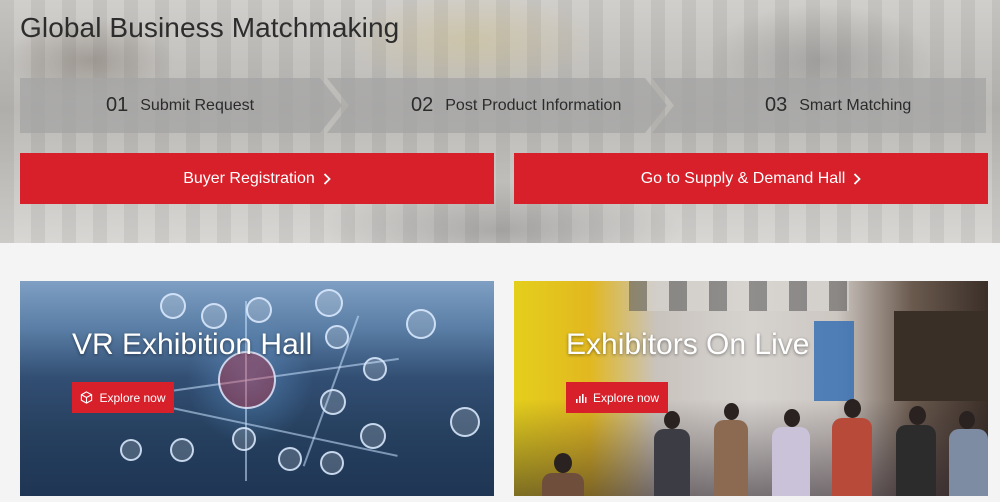  I want to click on step-number: 02, so click(422, 105).